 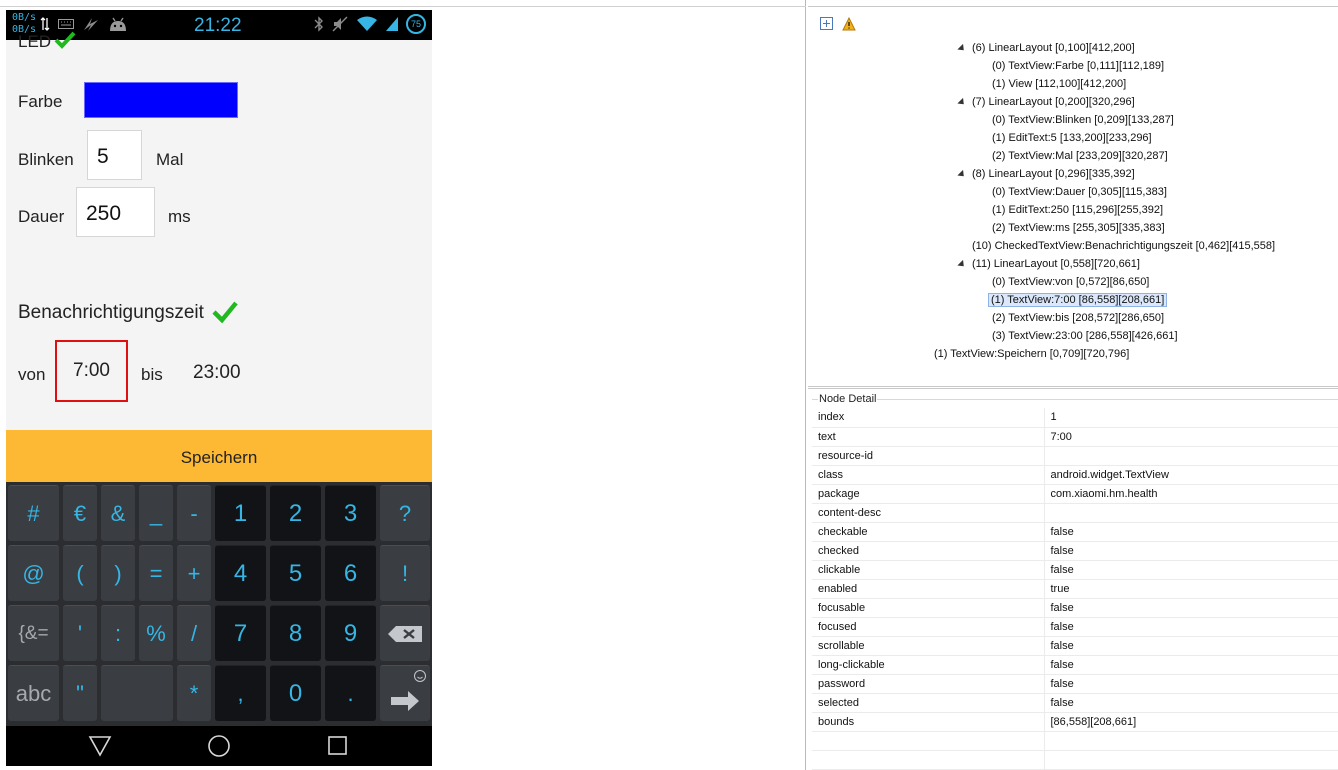 I want to click on key-percent: %, so click(x=156, y=633).